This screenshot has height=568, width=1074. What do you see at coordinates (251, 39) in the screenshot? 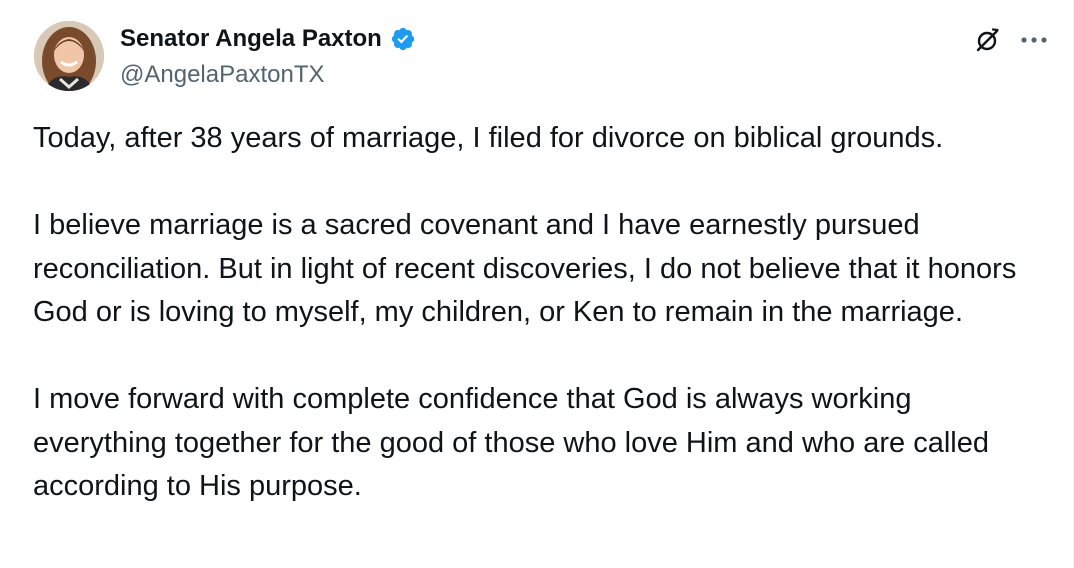
I see `author-display-name: Senator Angela Paxton` at bounding box center [251, 39].